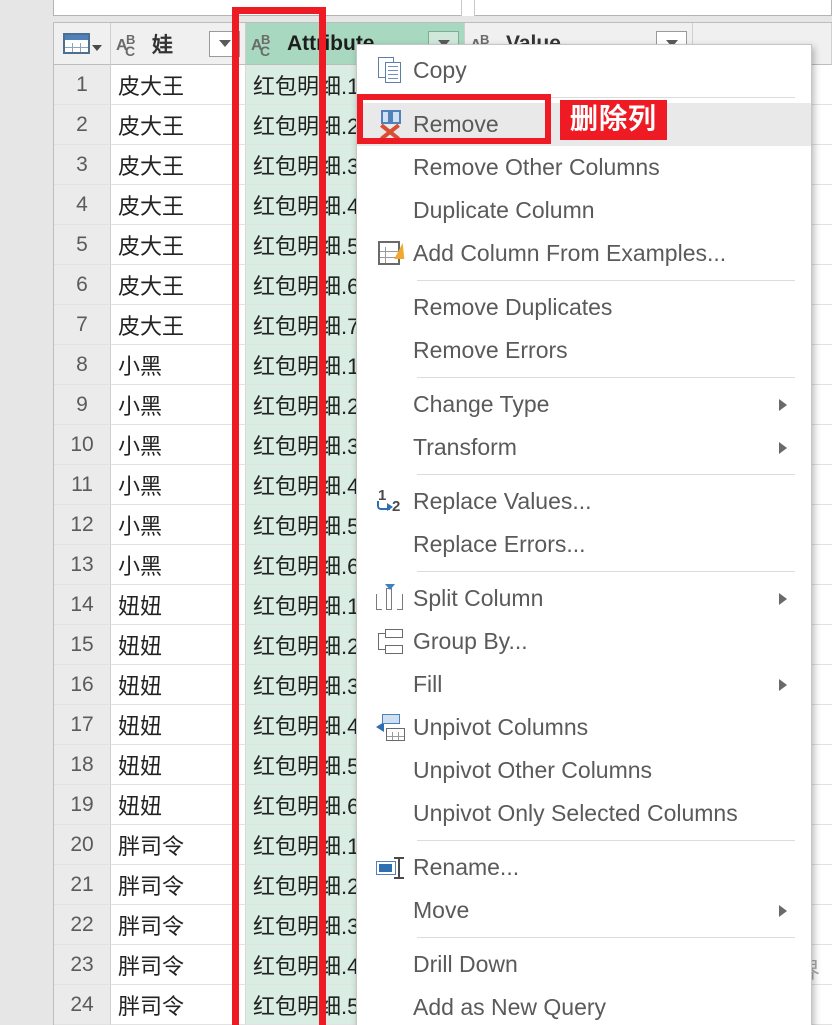 The width and height of the screenshot is (832, 1025). Describe the element at coordinates (82, 245) in the screenshot. I see `row-number: 5` at that location.